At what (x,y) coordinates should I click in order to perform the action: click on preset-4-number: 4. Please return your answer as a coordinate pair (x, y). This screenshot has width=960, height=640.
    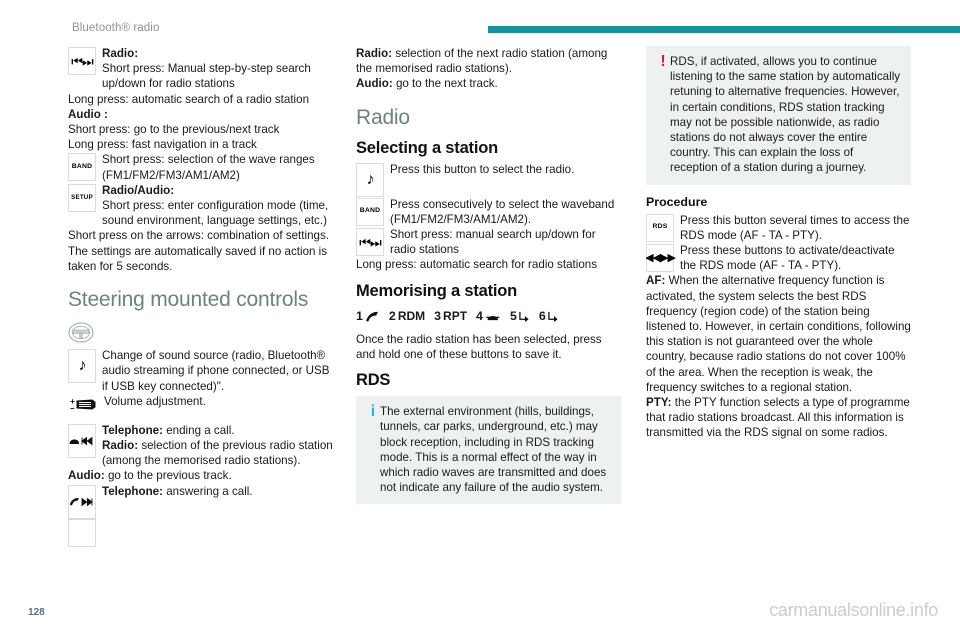
    Looking at the image, I should click on (479, 315).